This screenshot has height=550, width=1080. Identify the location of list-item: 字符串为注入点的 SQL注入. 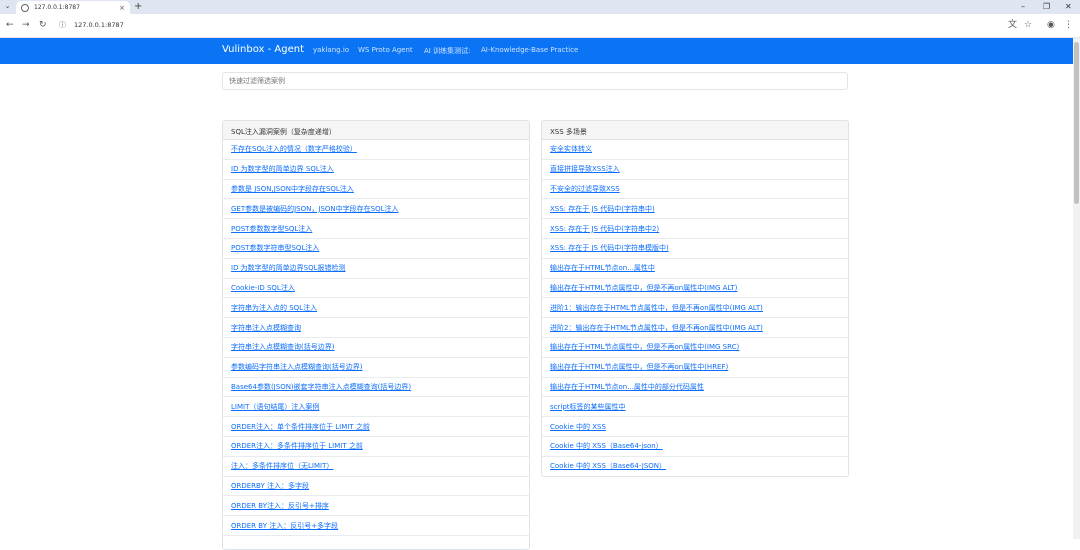
(376, 308).